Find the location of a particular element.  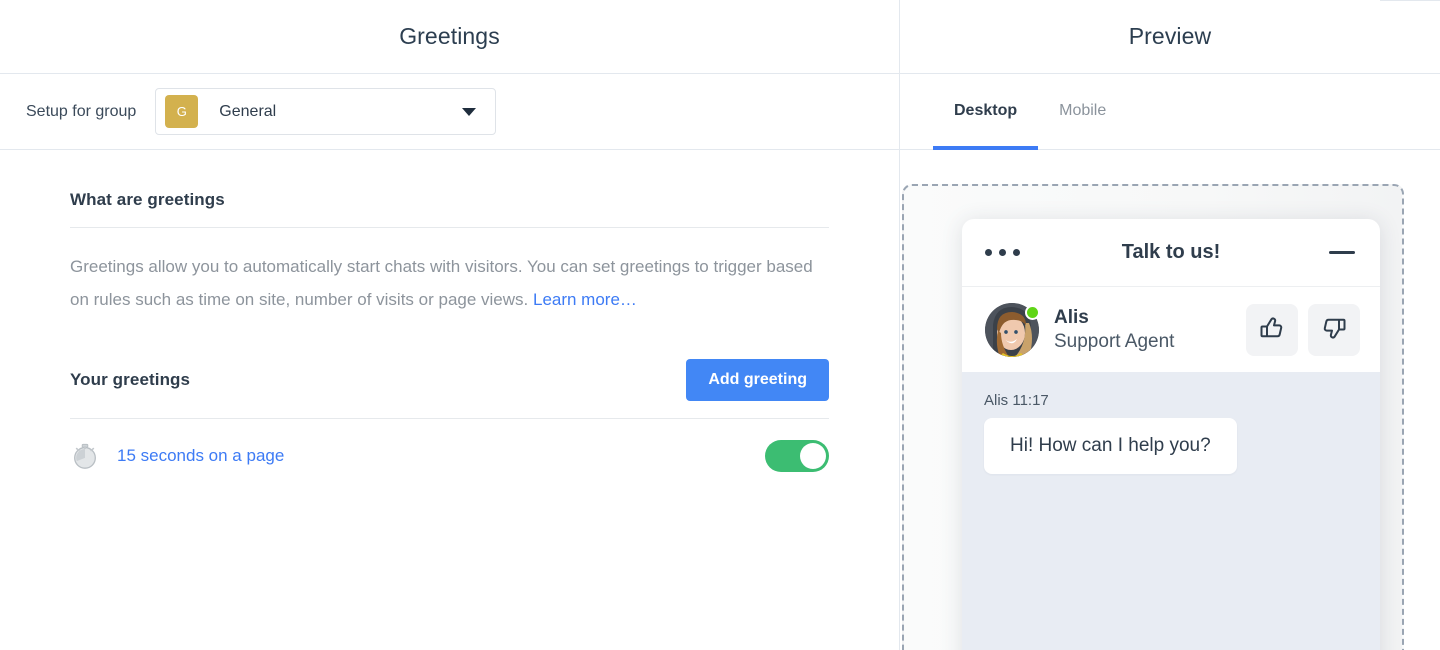

setup-for-group-label: Setup for group is located at coordinates (81, 111).